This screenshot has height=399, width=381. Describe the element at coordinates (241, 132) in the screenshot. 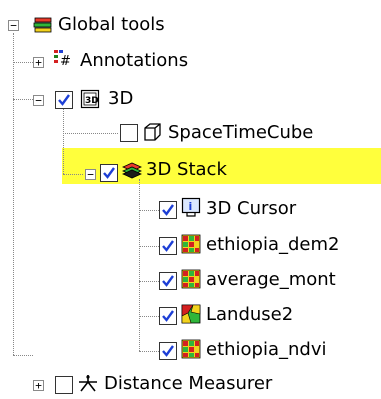

I see `tree-node-label: SpaceTimeCube` at that location.